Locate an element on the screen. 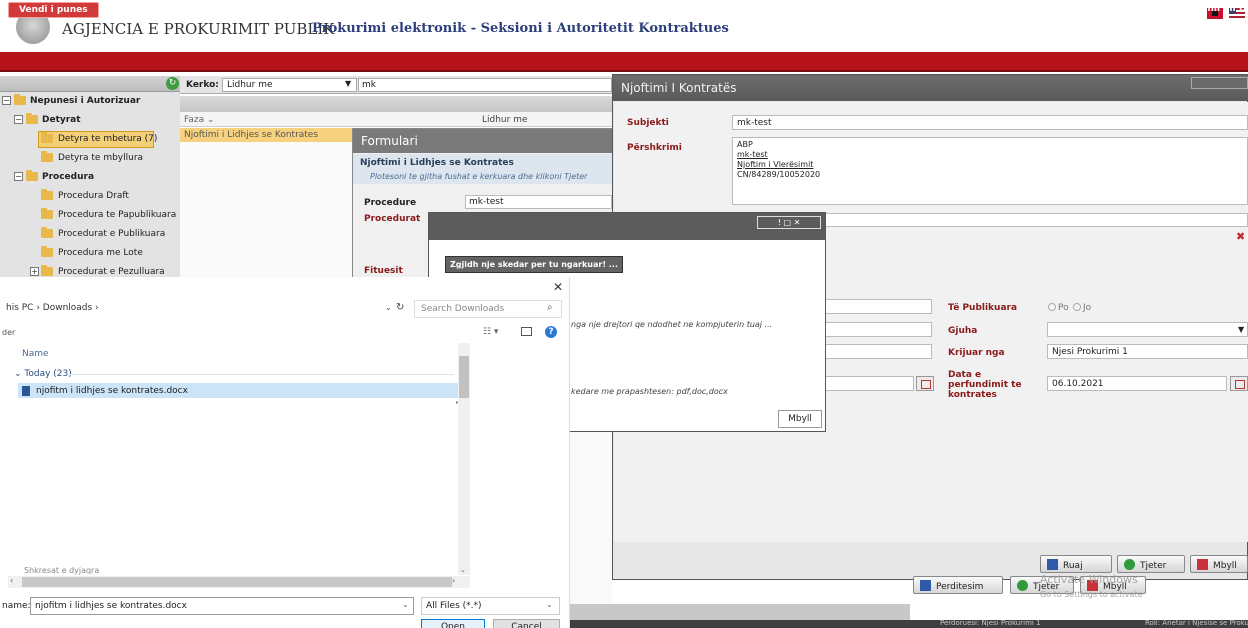  file-row-partial: Shkresat e dyjaqra is located at coordinates (61, 570).